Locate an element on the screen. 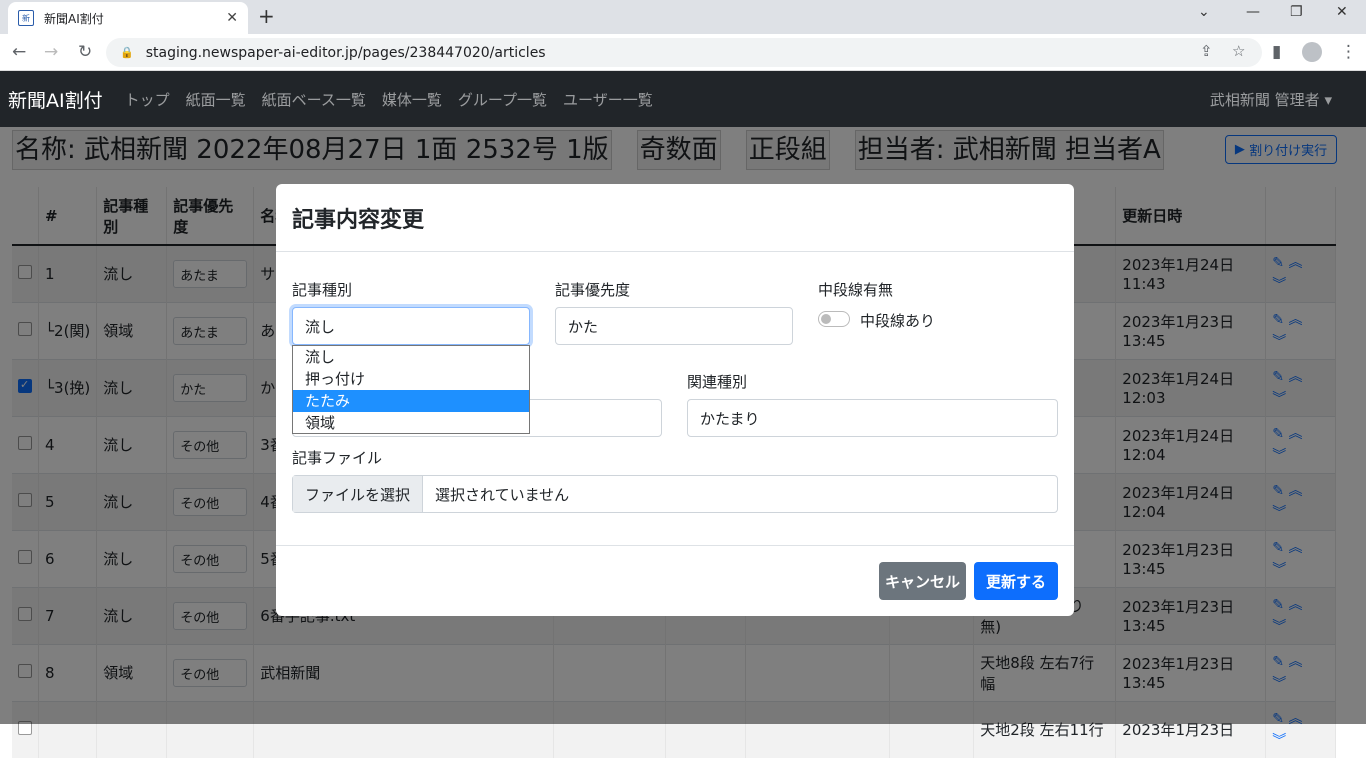  midline-toggle is located at coordinates (834, 319).